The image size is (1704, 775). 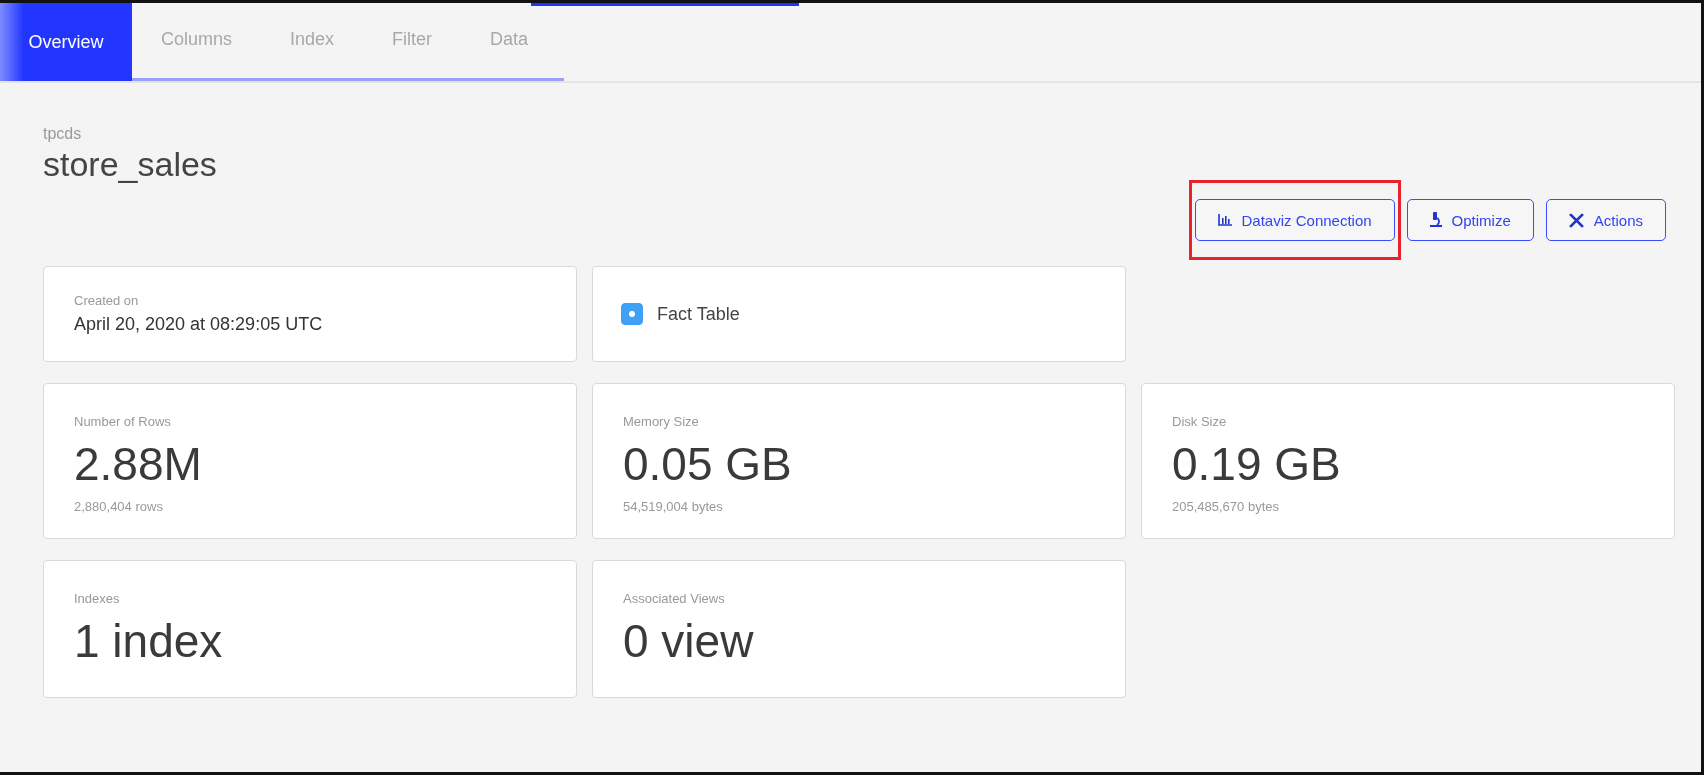 I want to click on metric-detail: 205,485,670 bytes, so click(x=1226, y=506).